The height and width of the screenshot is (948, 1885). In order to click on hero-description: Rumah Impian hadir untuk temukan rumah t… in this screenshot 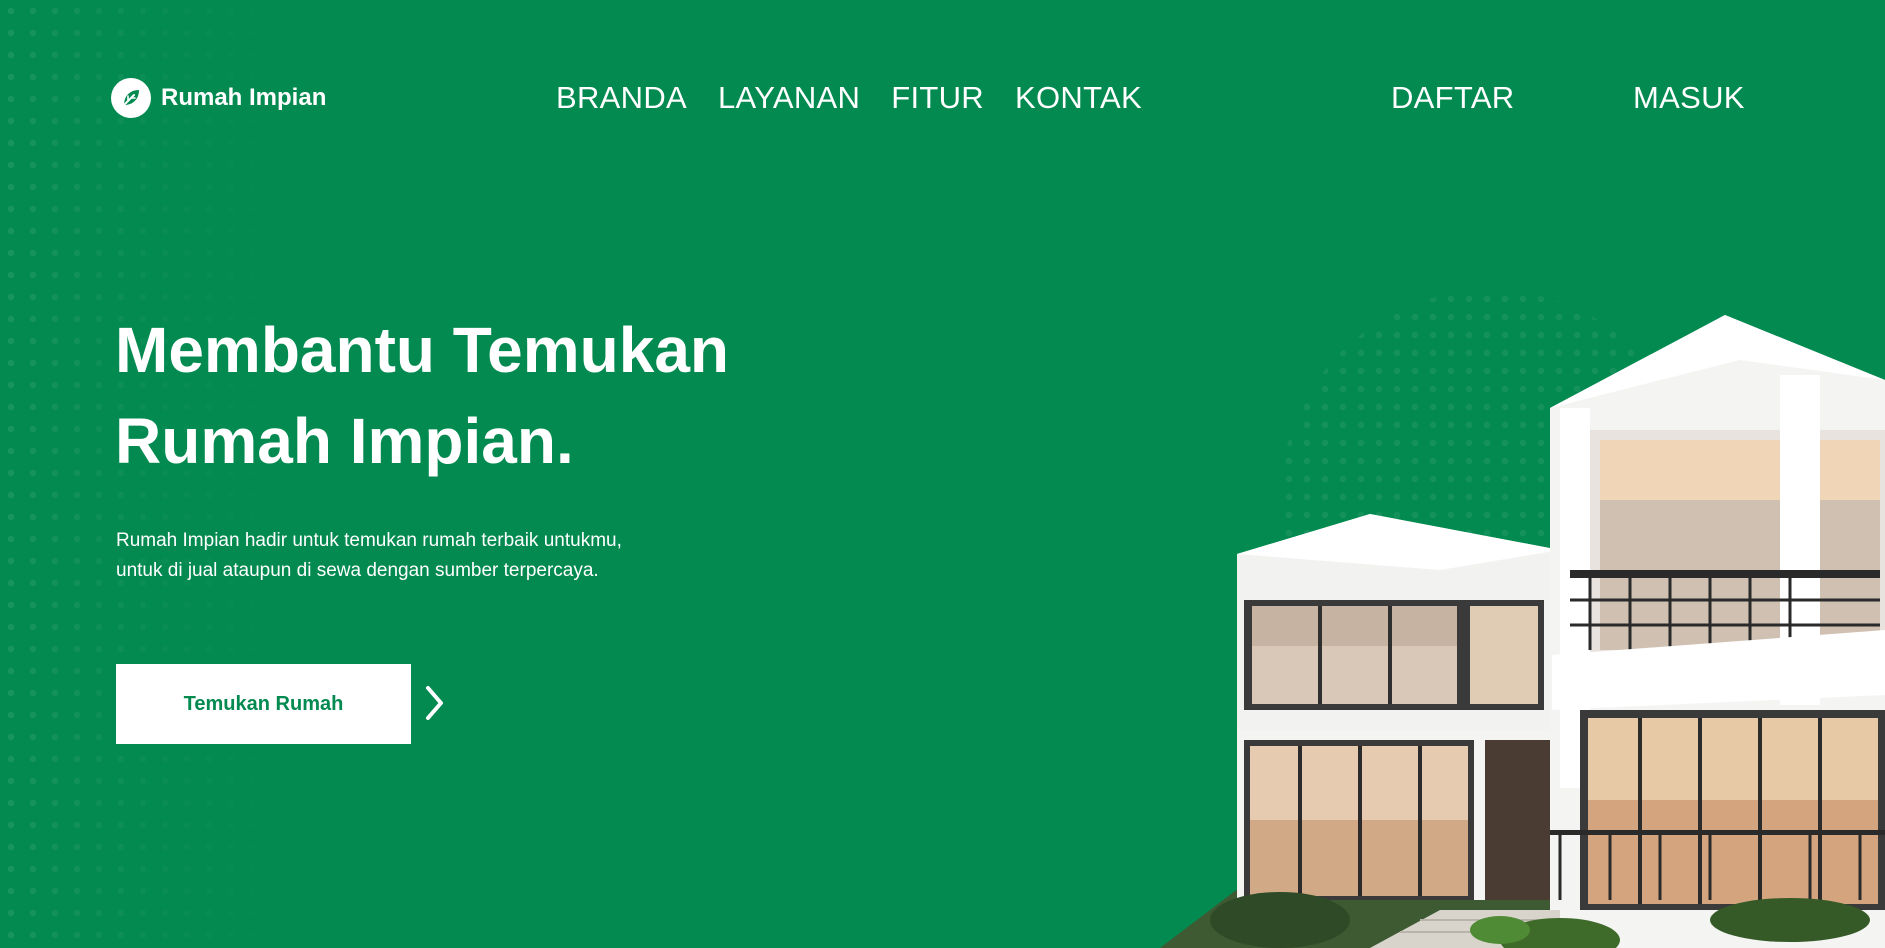, I will do `click(369, 555)`.